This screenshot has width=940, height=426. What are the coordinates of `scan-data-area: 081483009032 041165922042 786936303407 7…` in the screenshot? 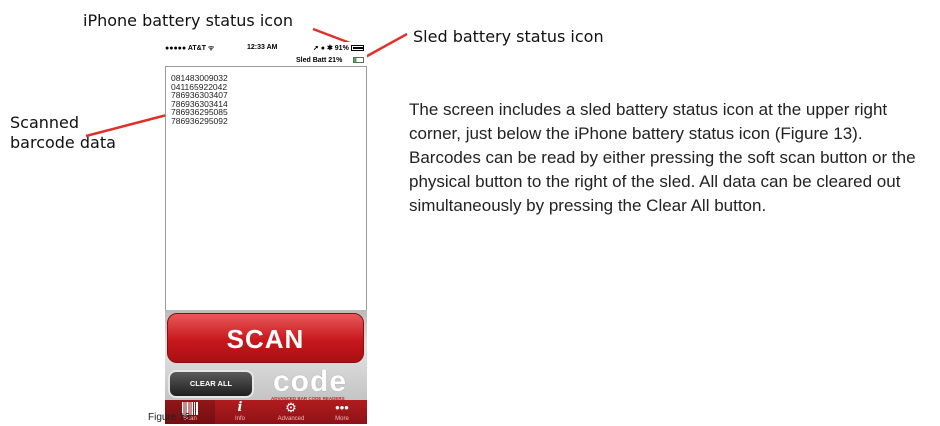 It's located at (266, 188).